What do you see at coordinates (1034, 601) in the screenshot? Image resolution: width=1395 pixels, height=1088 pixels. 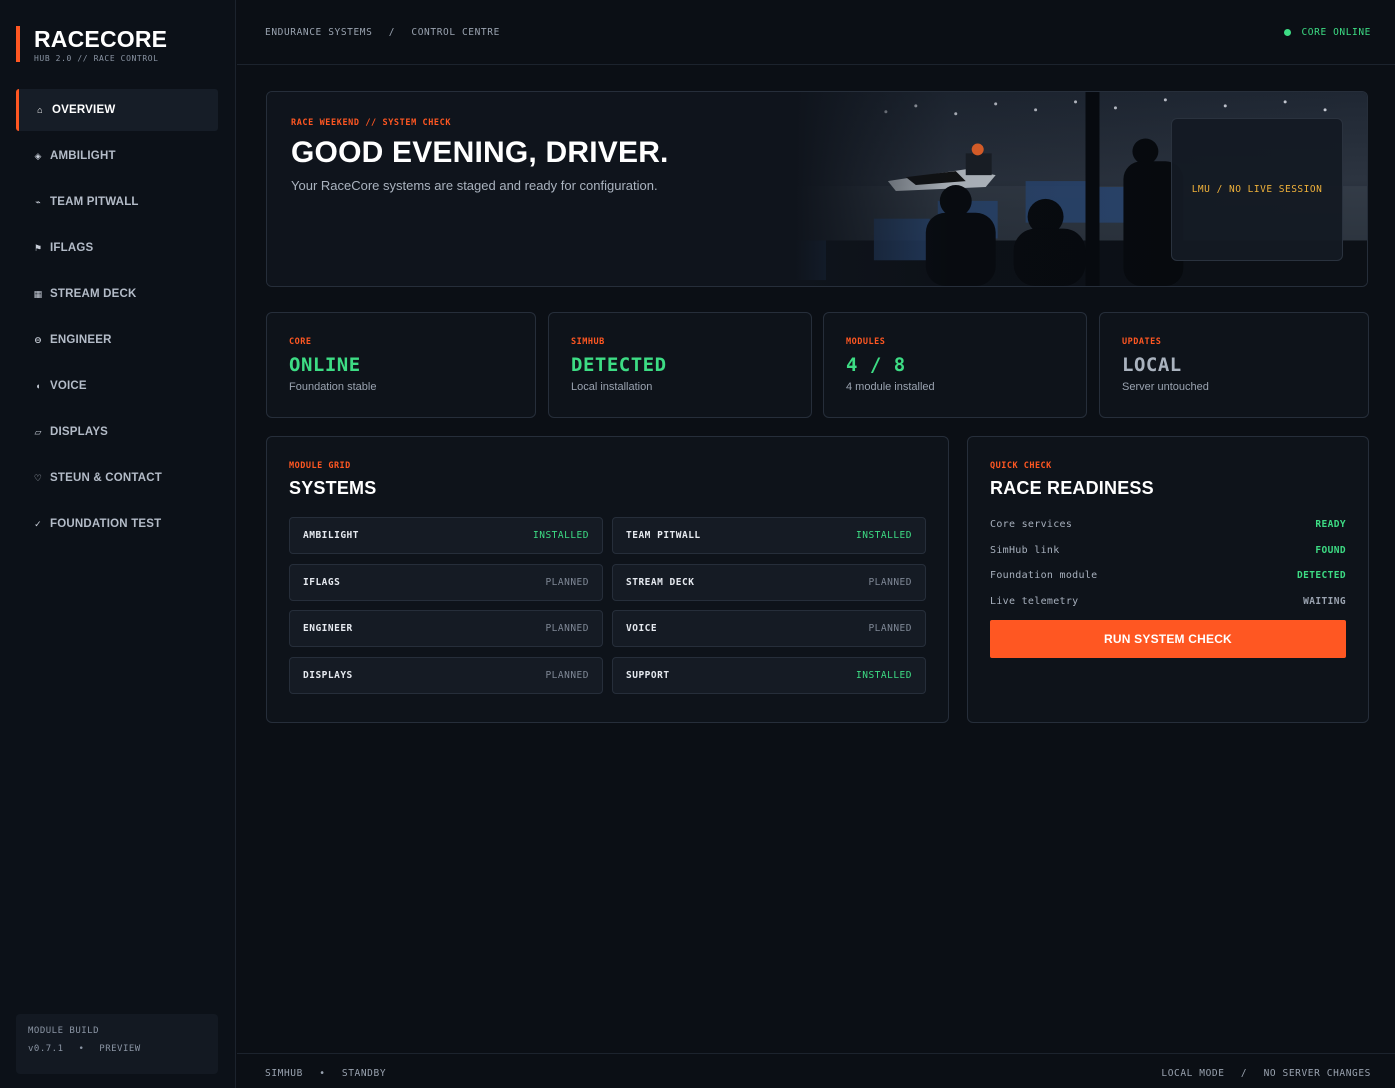 I see `readiness-label: Live telemetry` at bounding box center [1034, 601].